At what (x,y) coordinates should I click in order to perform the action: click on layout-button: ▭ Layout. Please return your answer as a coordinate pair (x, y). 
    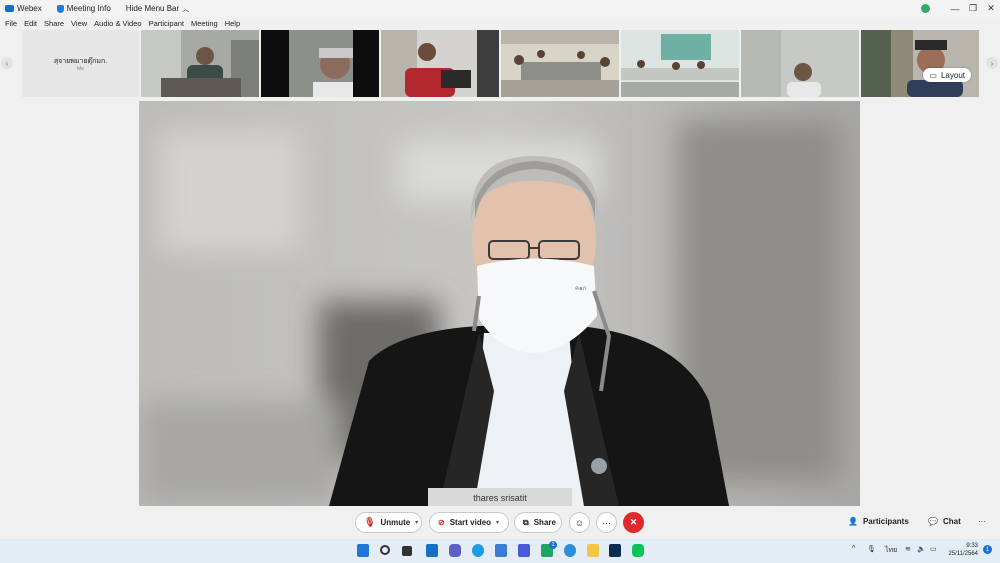
    Looking at the image, I should click on (947, 75).